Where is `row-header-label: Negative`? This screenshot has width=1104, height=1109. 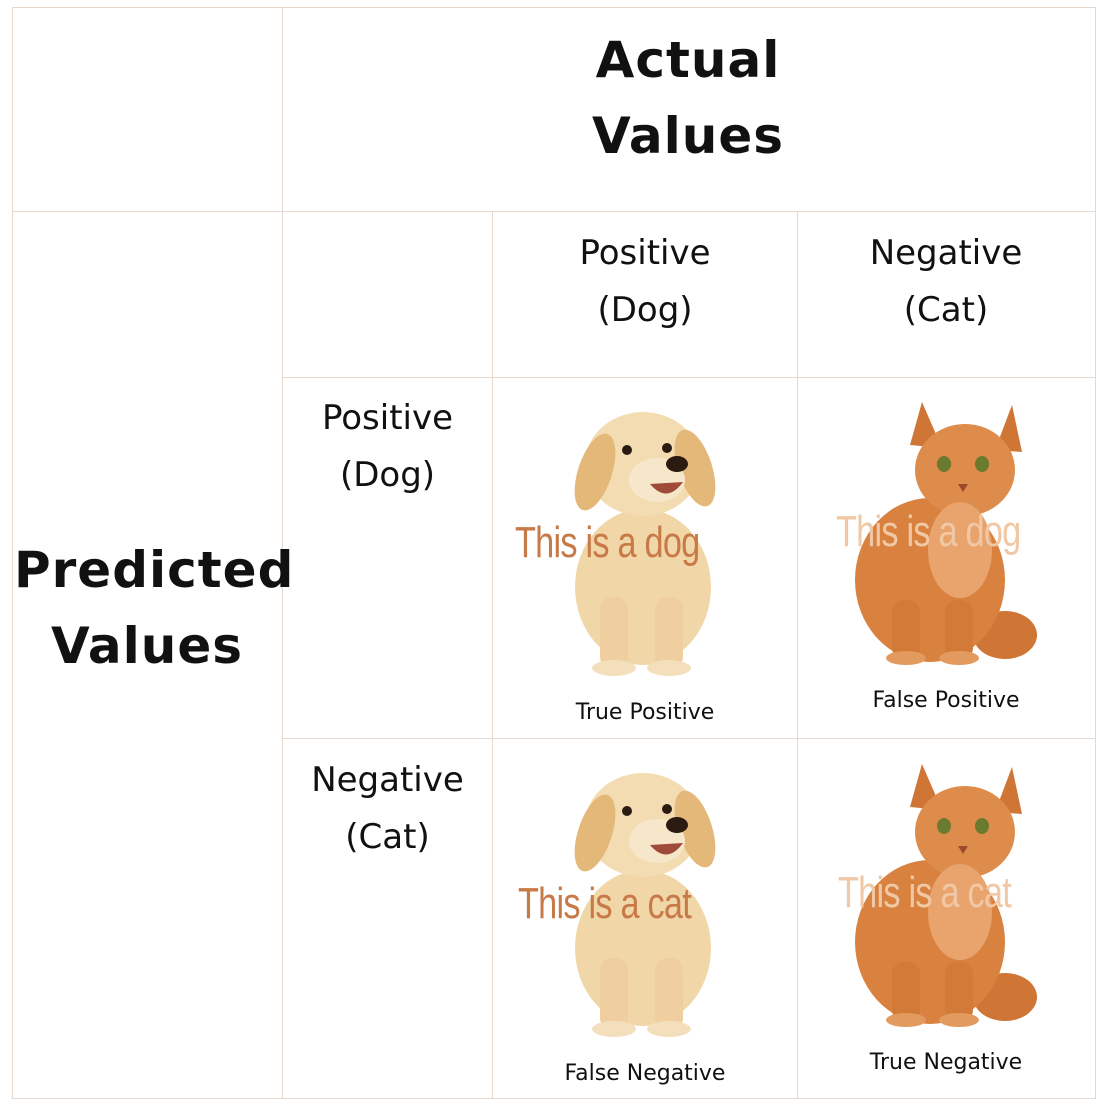
row-header-label: Negative is located at coordinates (387, 780).